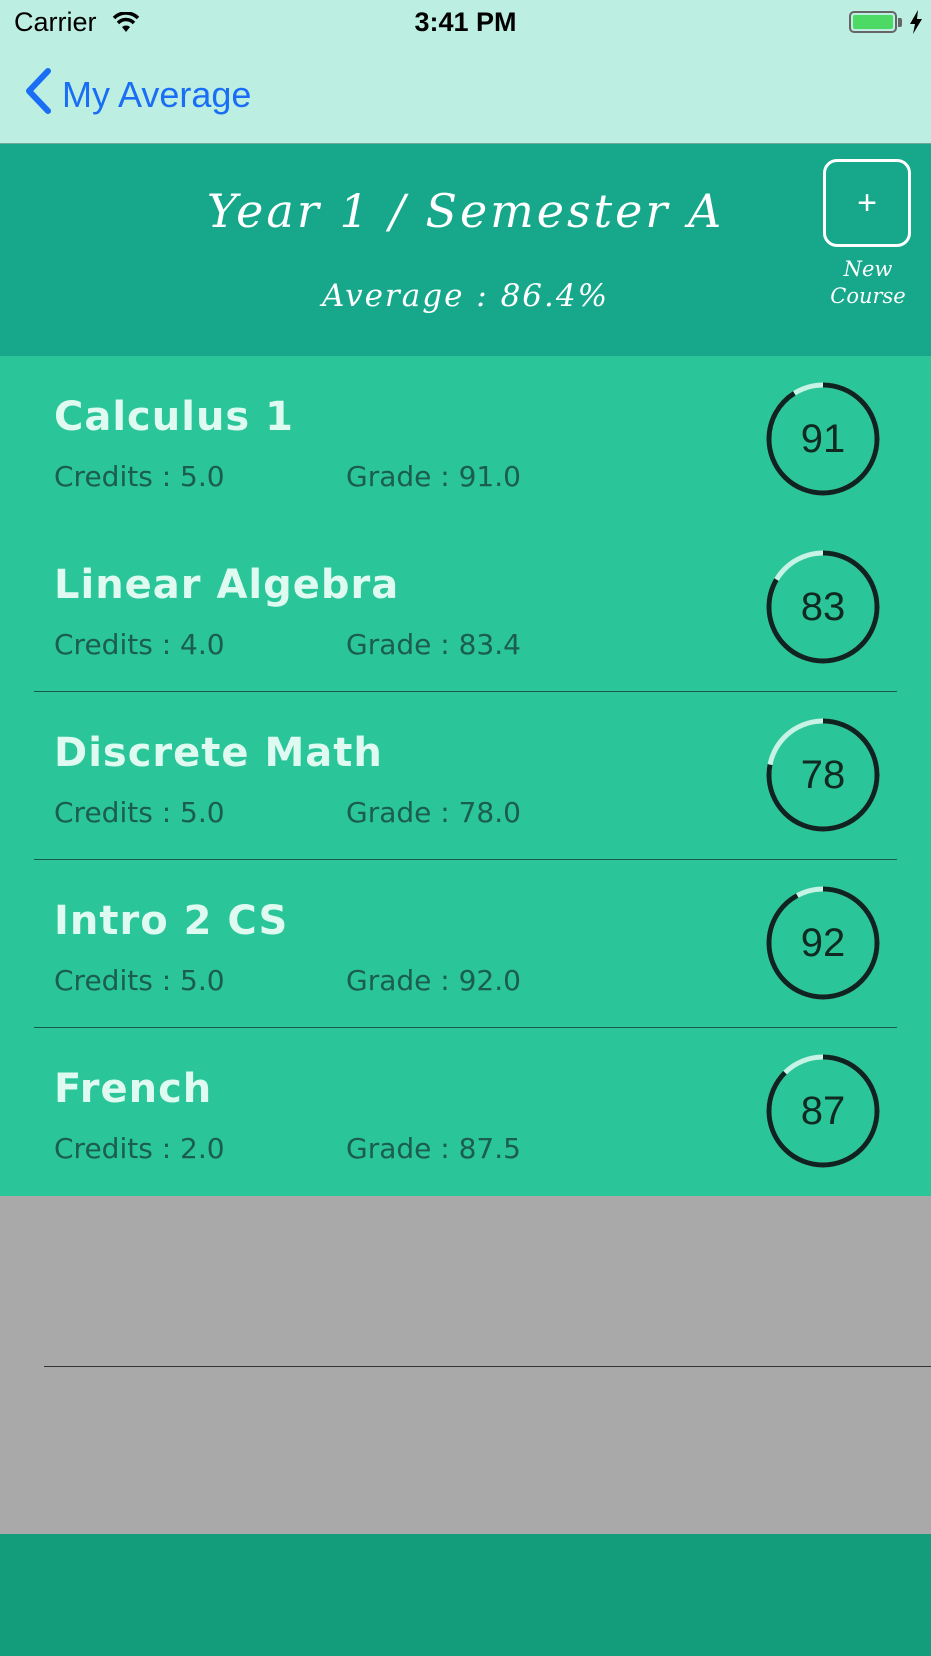 Image resolution: width=931 pixels, height=1656 pixels. Describe the element at coordinates (174, 417) in the screenshot. I see `course-name: Calculus 1` at that location.